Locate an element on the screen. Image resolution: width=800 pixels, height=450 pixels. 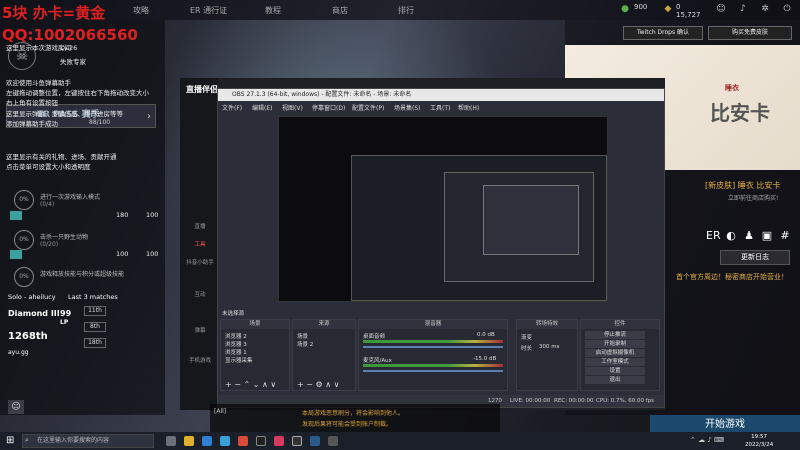
menu-tools: 工具(T) is located at coordinates (440, 107).